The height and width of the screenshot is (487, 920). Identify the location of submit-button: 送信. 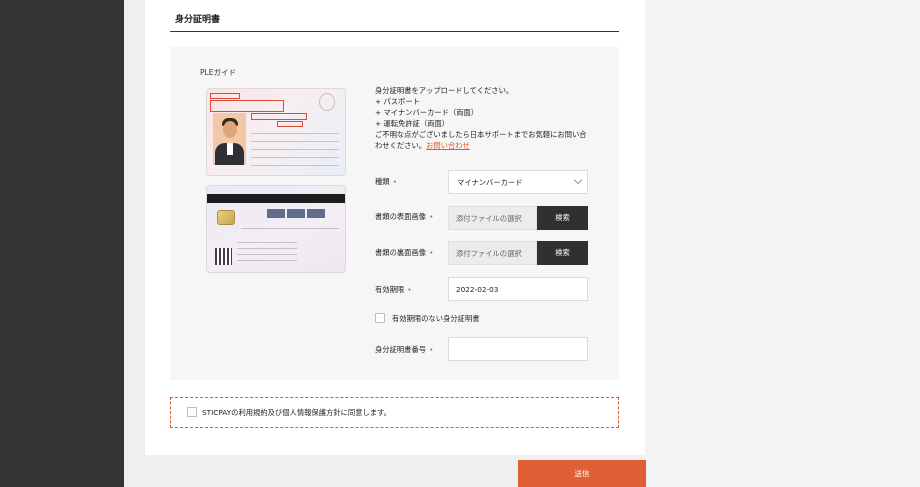
(582, 473).